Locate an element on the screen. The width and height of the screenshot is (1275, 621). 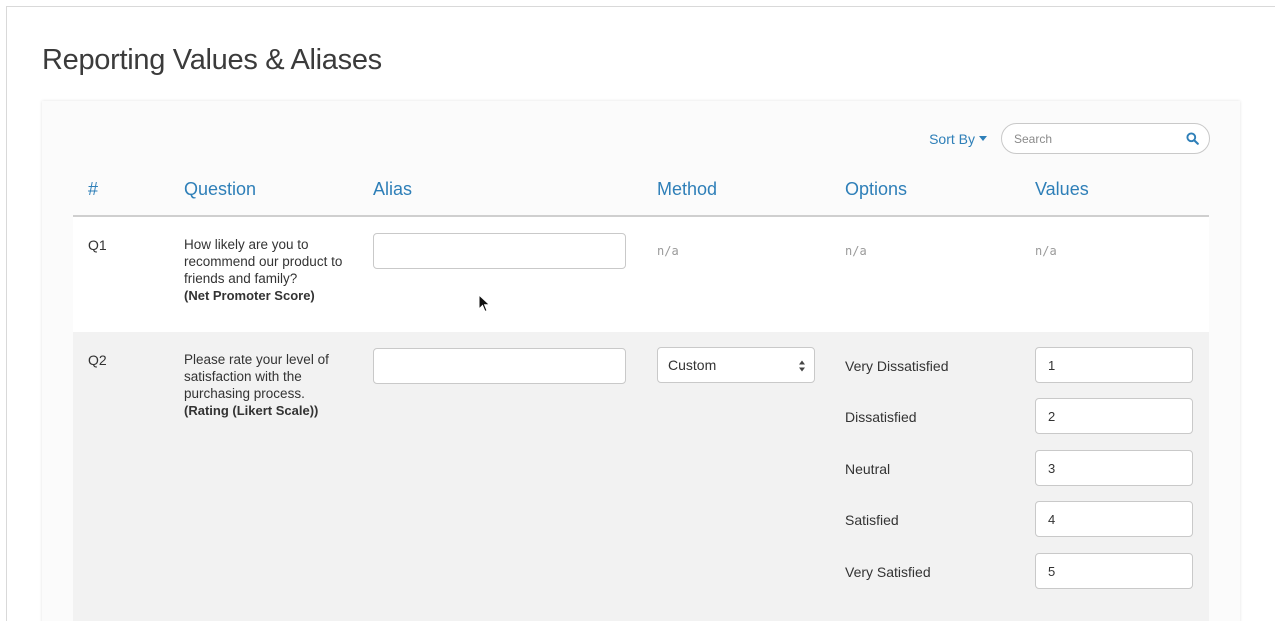
option-label: Very Dissatisfied is located at coordinates (897, 366).